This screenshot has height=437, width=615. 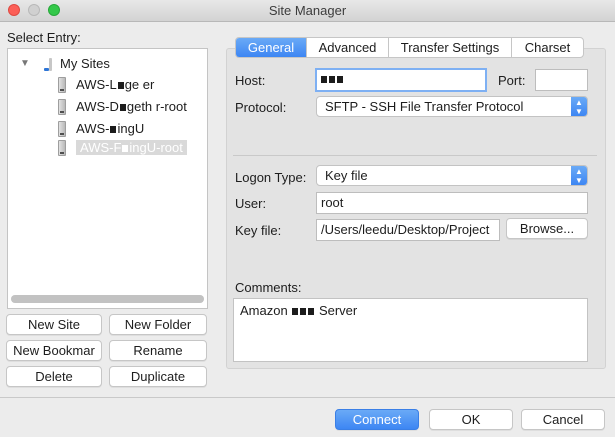 What do you see at coordinates (25, 63) in the screenshot?
I see `disclosure-triangle-icon: ▼` at bounding box center [25, 63].